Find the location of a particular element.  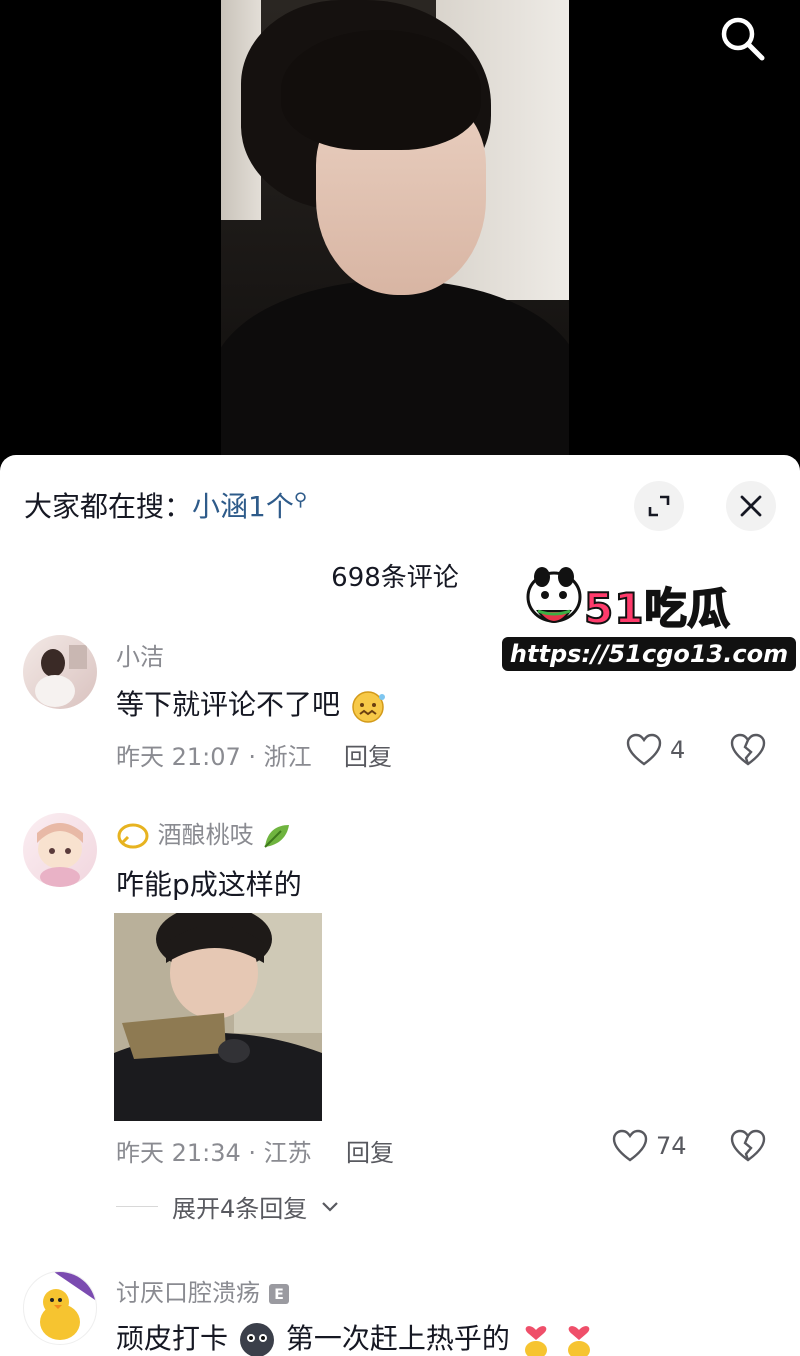

comment-text: 咋能p成这样的 is located at coordinates (209, 884).